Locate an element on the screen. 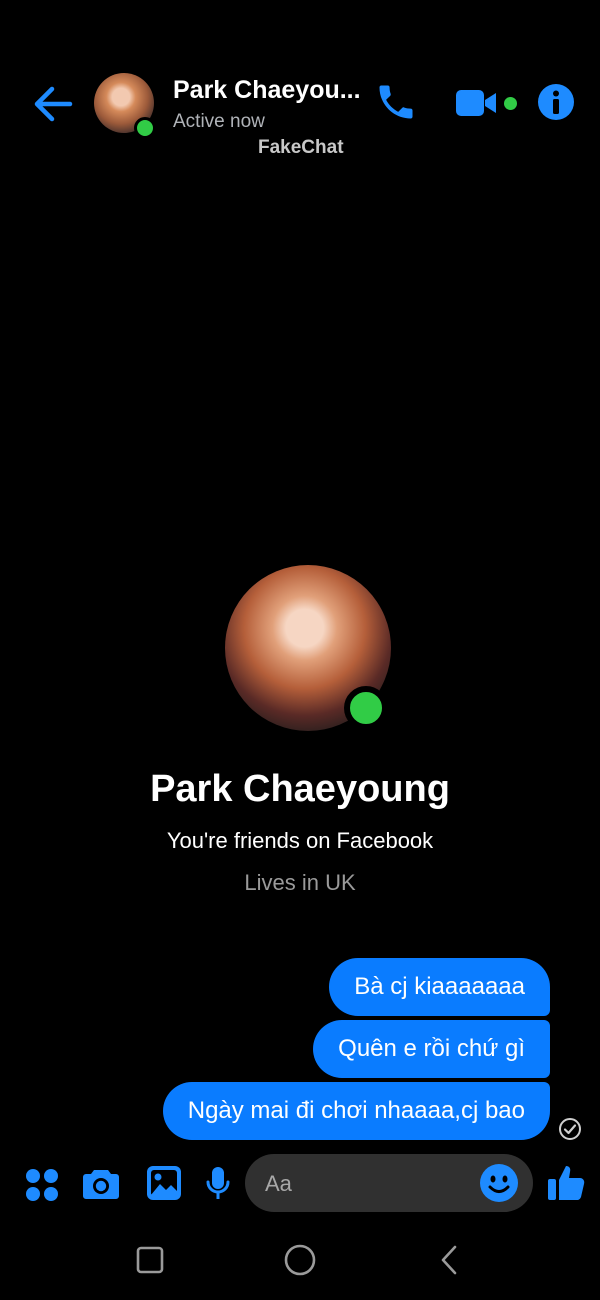  system-navigation-bar is located at coordinates (300, 1262).